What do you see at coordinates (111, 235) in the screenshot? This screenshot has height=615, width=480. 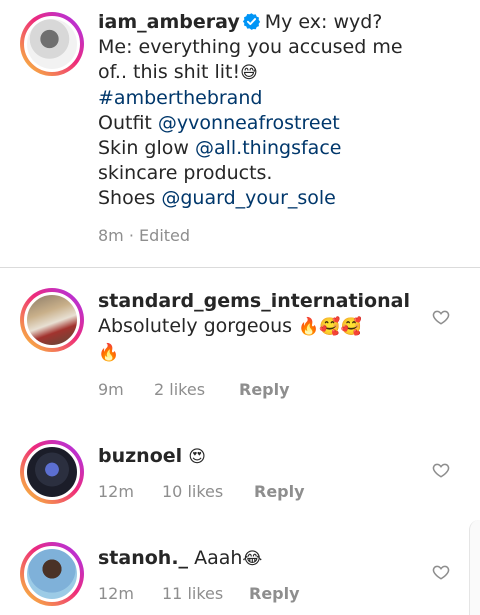 I see `caption-time: 8m` at bounding box center [111, 235].